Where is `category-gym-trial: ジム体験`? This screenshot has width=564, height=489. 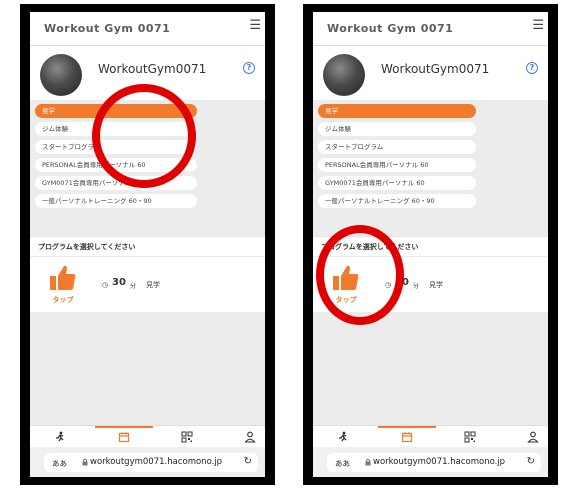 category-gym-trial: ジム体験 is located at coordinates (397, 129).